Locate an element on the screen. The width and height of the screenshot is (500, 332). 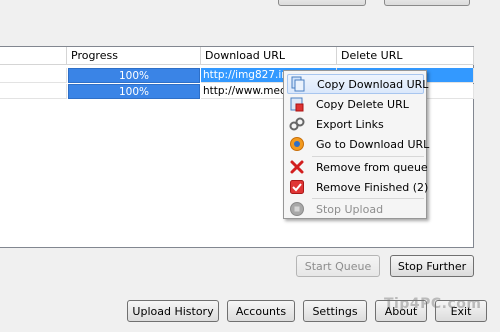
settings-button: Settings is located at coordinates (335, 311).